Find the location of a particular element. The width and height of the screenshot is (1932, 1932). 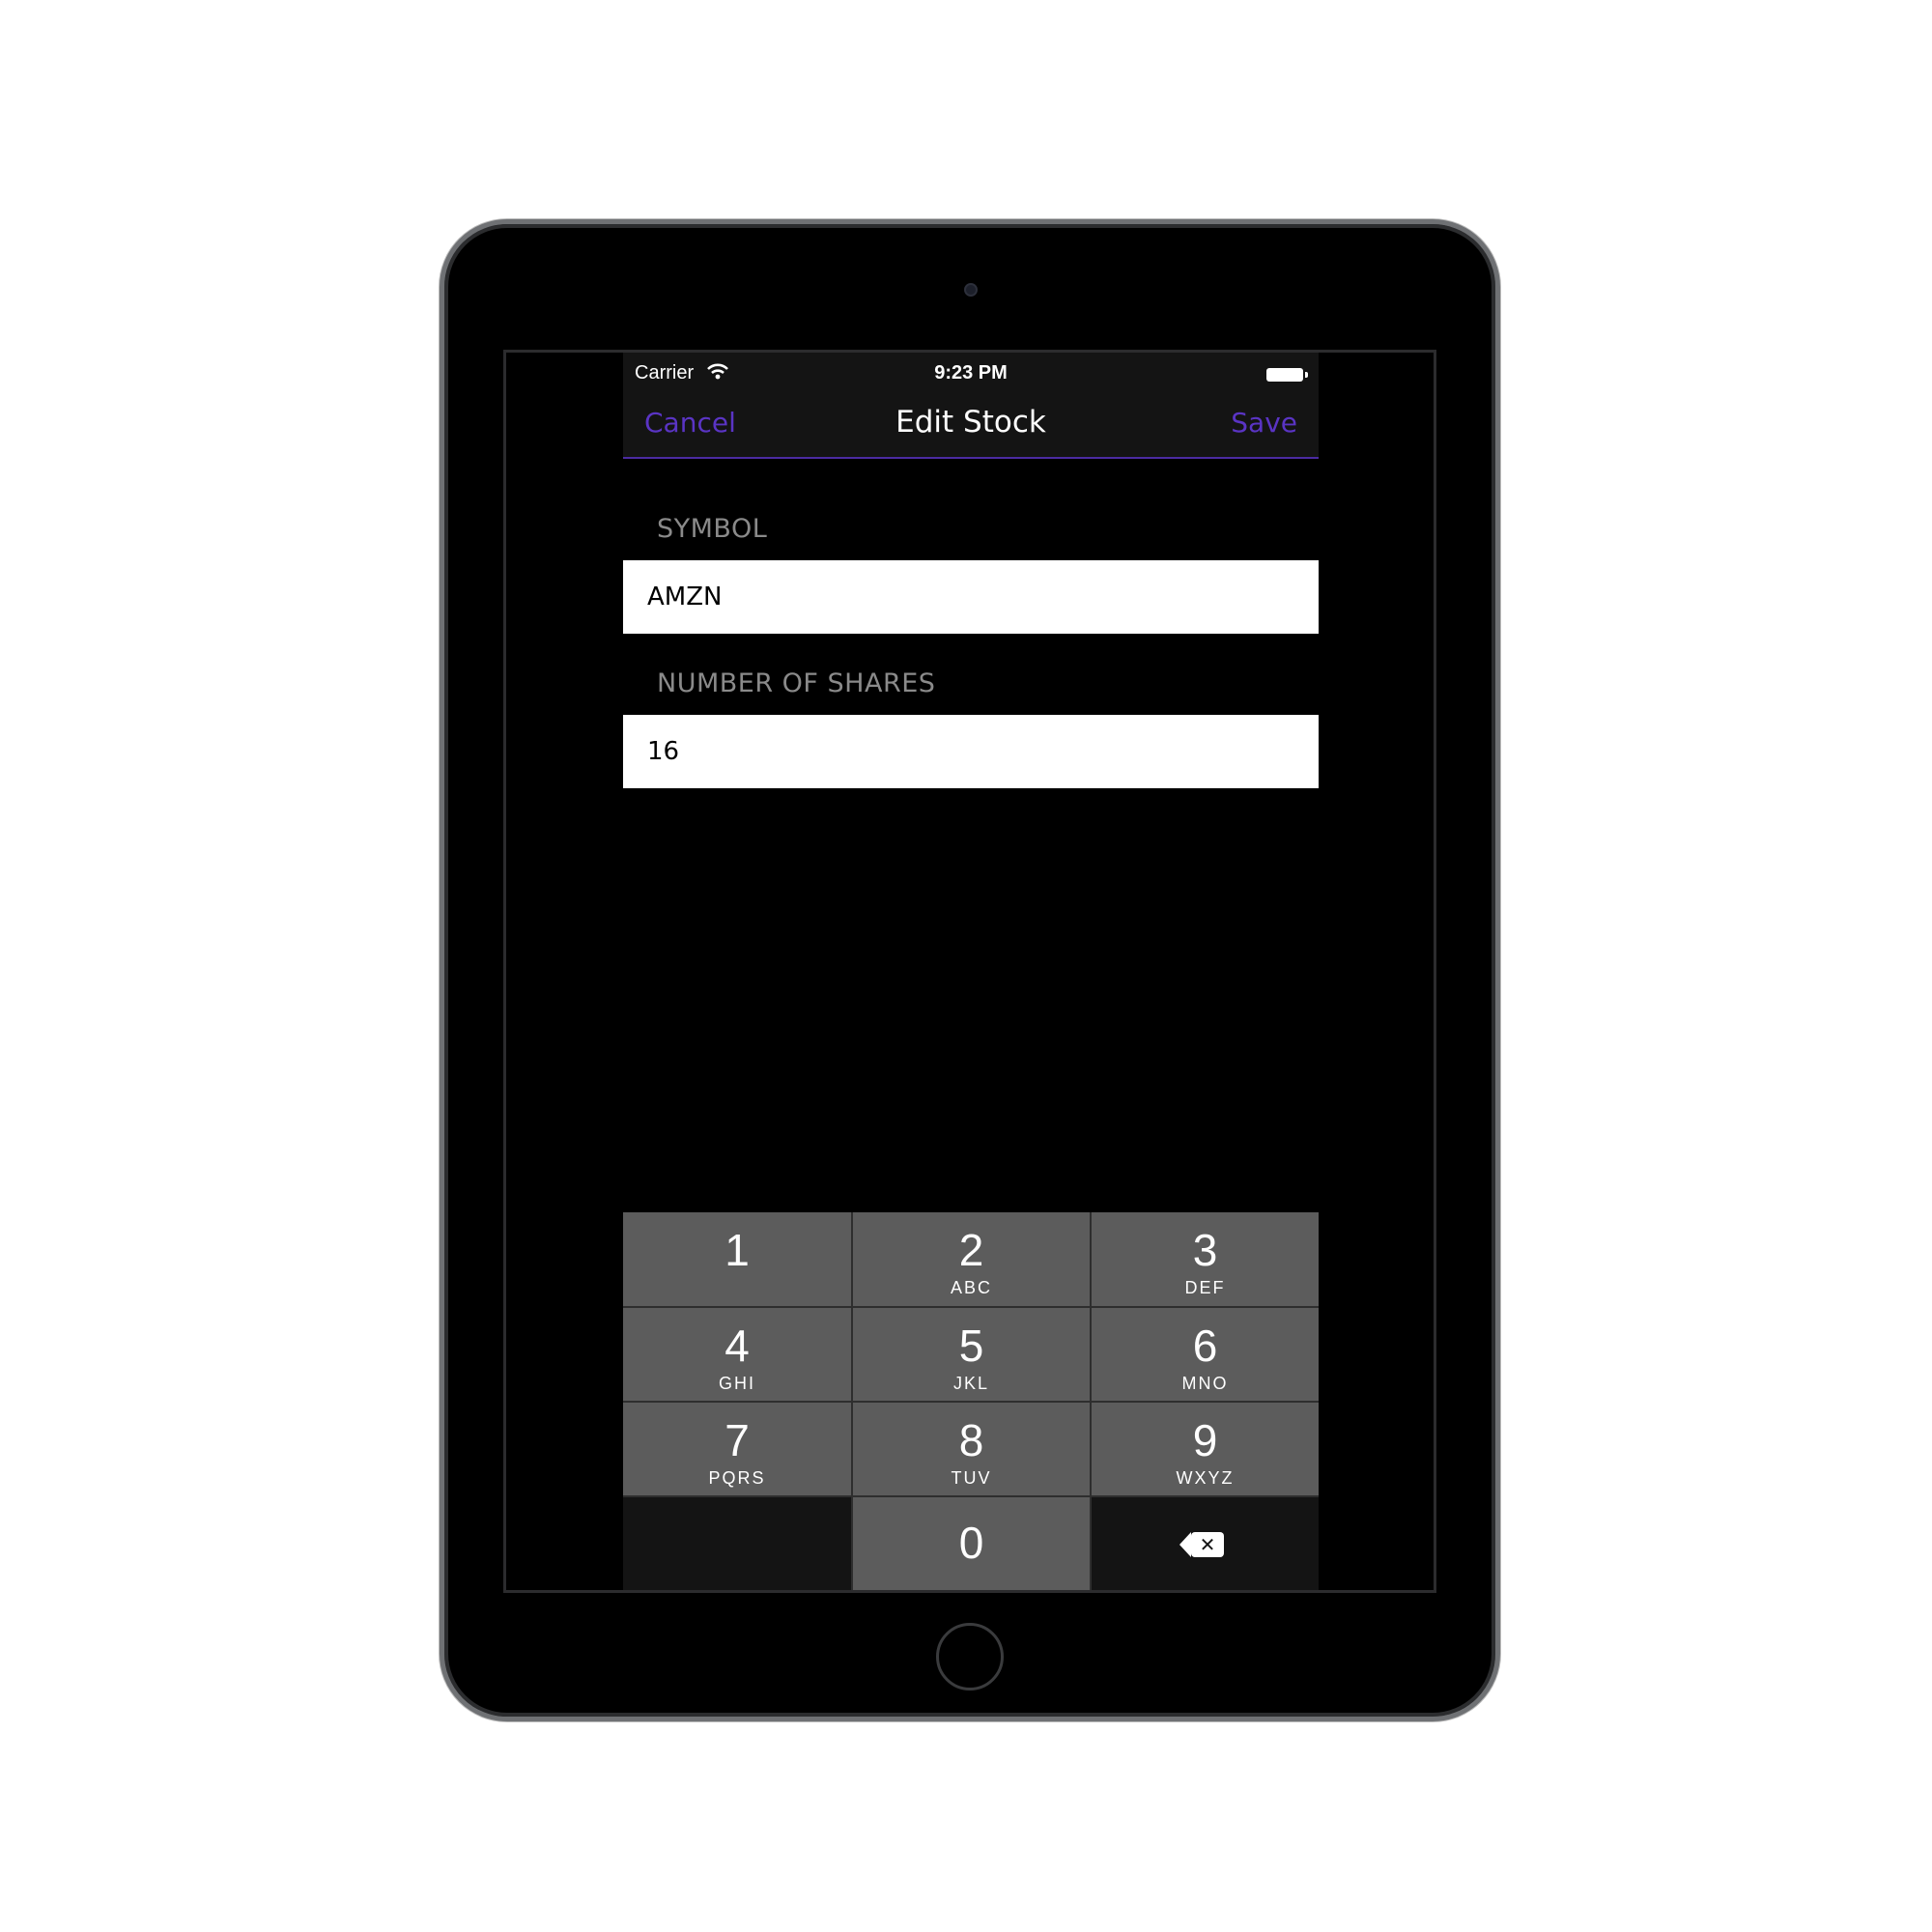

key-7: 7 PQRS is located at coordinates (737, 1449).